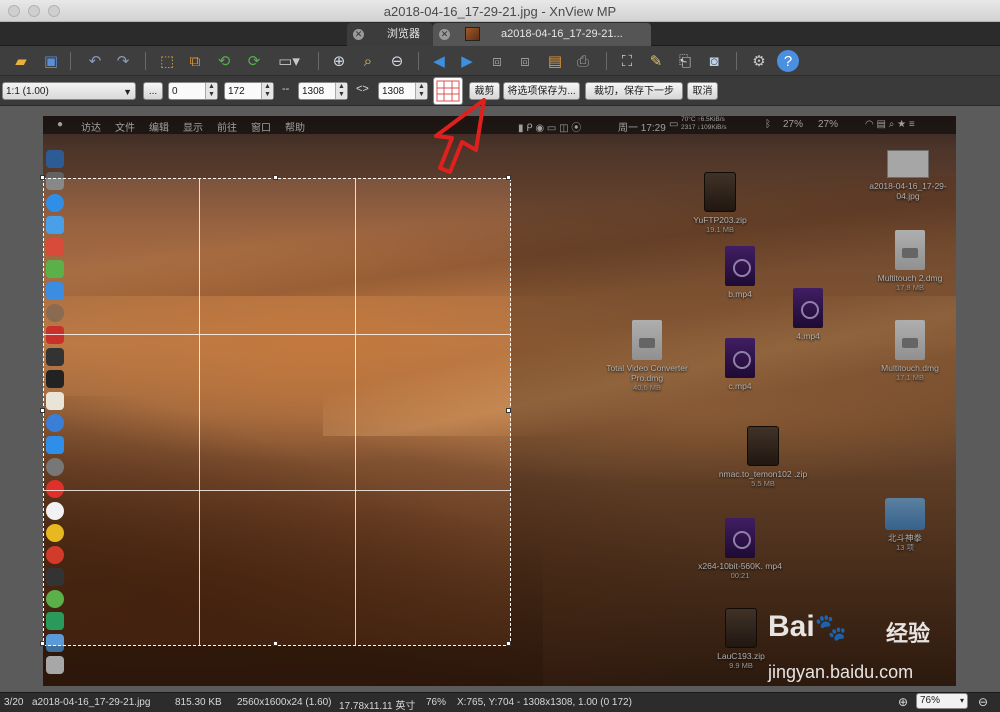 This screenshot has height=712, width=1000. Describe the element at coordinates (472, 34) in the screenshot. I see `tab-thumbnail-icon` at that location.